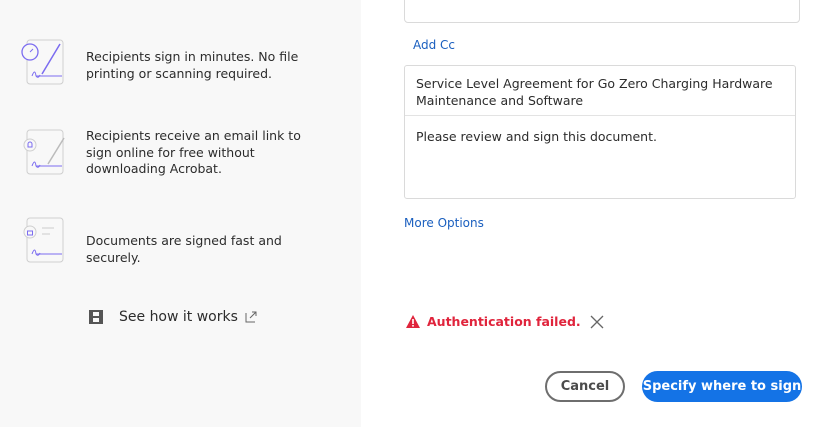  What do you see at coordinates (600, 136) in the screenshot?
I see `message-input: Please review and sign this document.` at bounding box center [600, 136].